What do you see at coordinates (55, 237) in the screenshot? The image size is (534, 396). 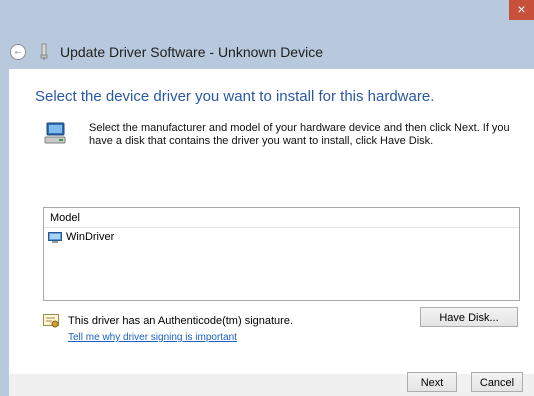 I see `driver-device-icon` at bounding box center [55, 237].